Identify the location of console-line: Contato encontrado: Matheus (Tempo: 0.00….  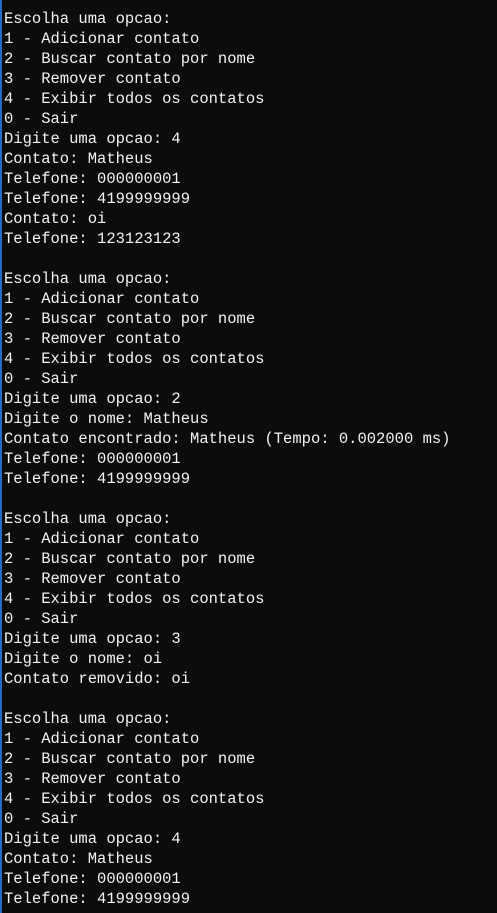
(227, 439).